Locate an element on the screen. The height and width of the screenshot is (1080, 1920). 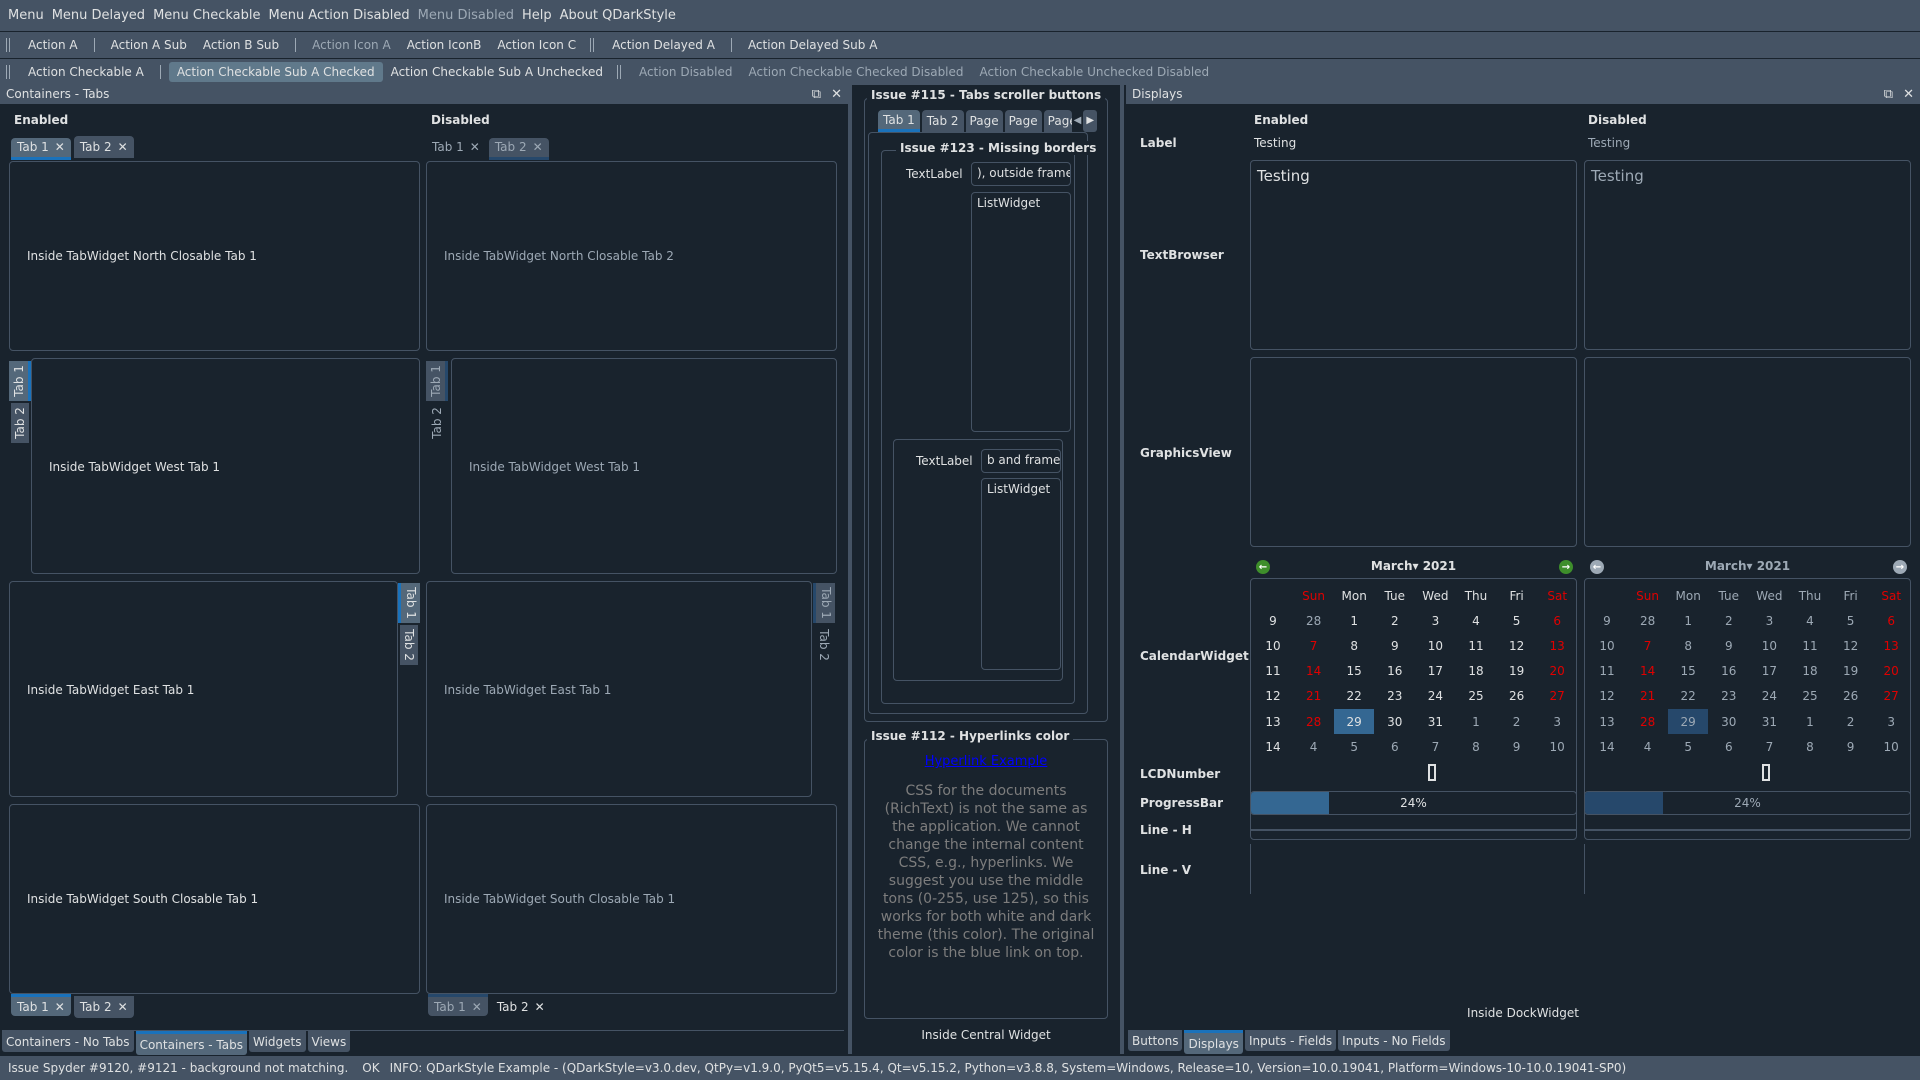
menu-menu: Menu is located at coordinates (26, 15).